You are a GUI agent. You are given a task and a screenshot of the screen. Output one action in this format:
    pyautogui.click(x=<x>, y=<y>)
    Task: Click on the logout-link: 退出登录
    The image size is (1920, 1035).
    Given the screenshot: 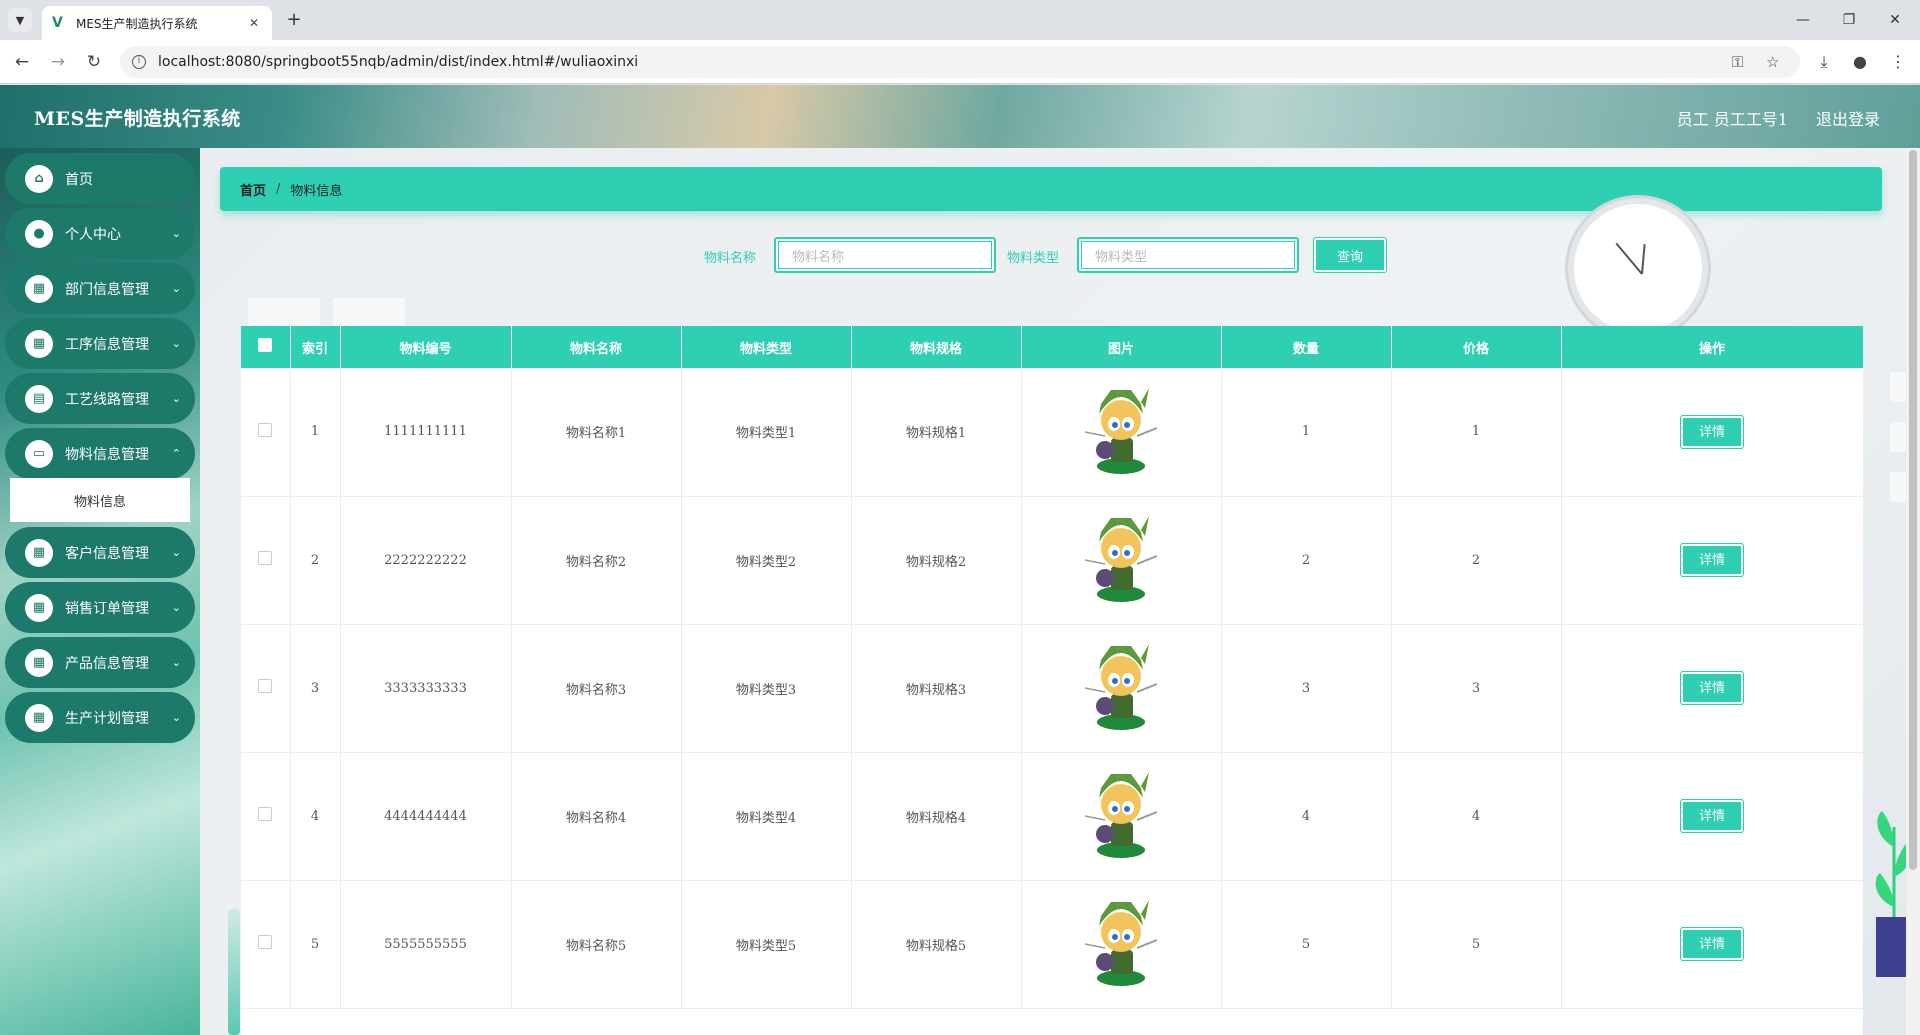 What is the action you would take?
    pyautogui.click(x=1848, y=118)
    